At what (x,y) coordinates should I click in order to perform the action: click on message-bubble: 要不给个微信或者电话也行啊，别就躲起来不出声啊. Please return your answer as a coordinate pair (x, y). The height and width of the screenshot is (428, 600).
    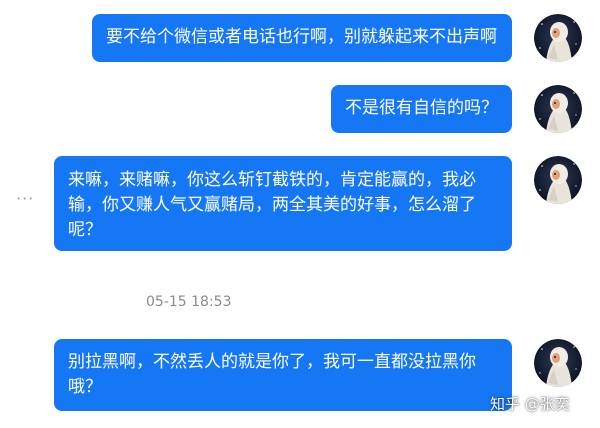
    Looking at the image, I should click on (302, 38).